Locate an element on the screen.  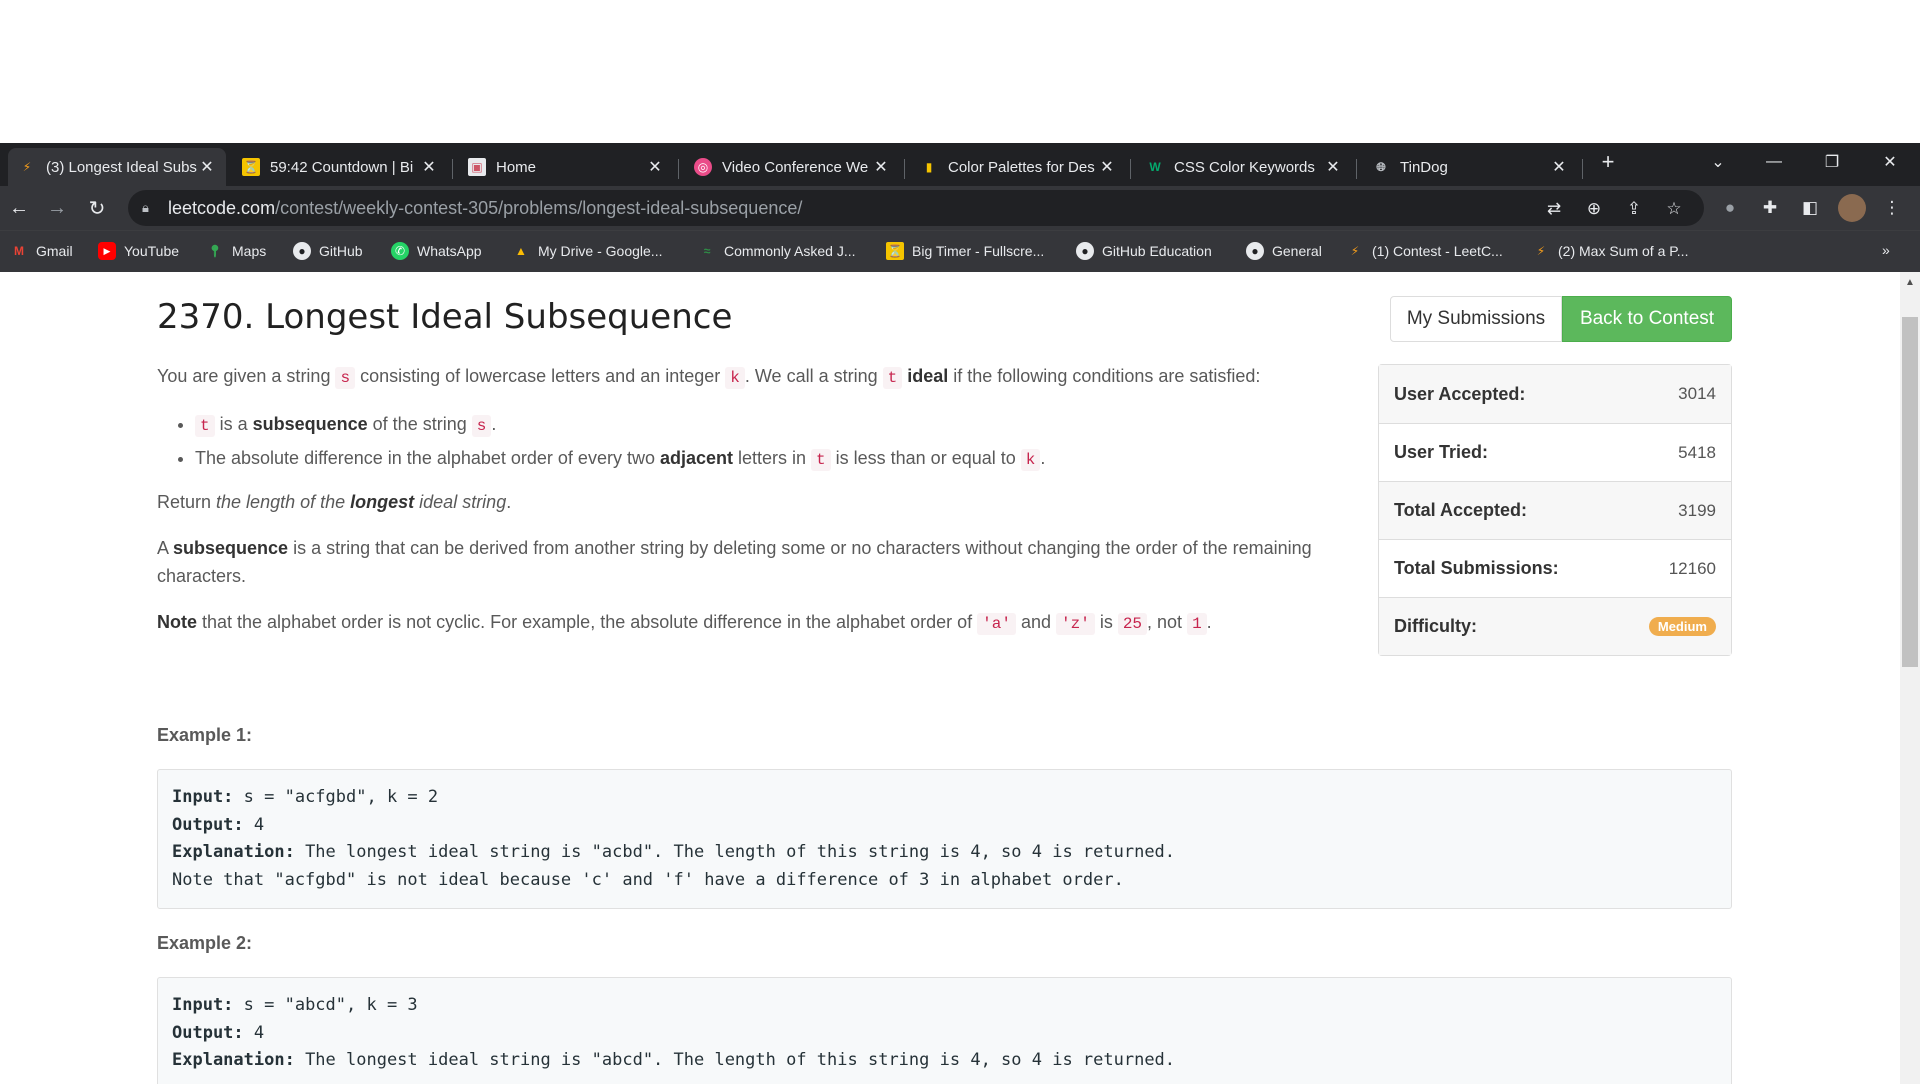
share-icon: ⇪ is located at coordinates (1634, 209).